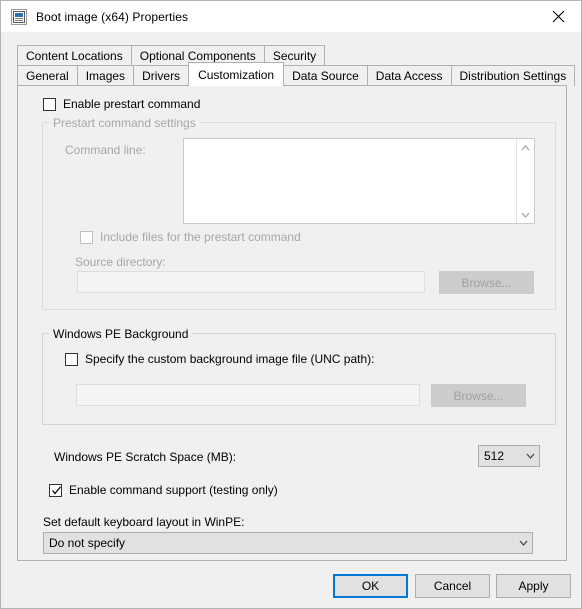 This screenshot has height=609, width=582. I want to click on include-files-prestart-label: Include files for the prestart command, so click(200, 237).